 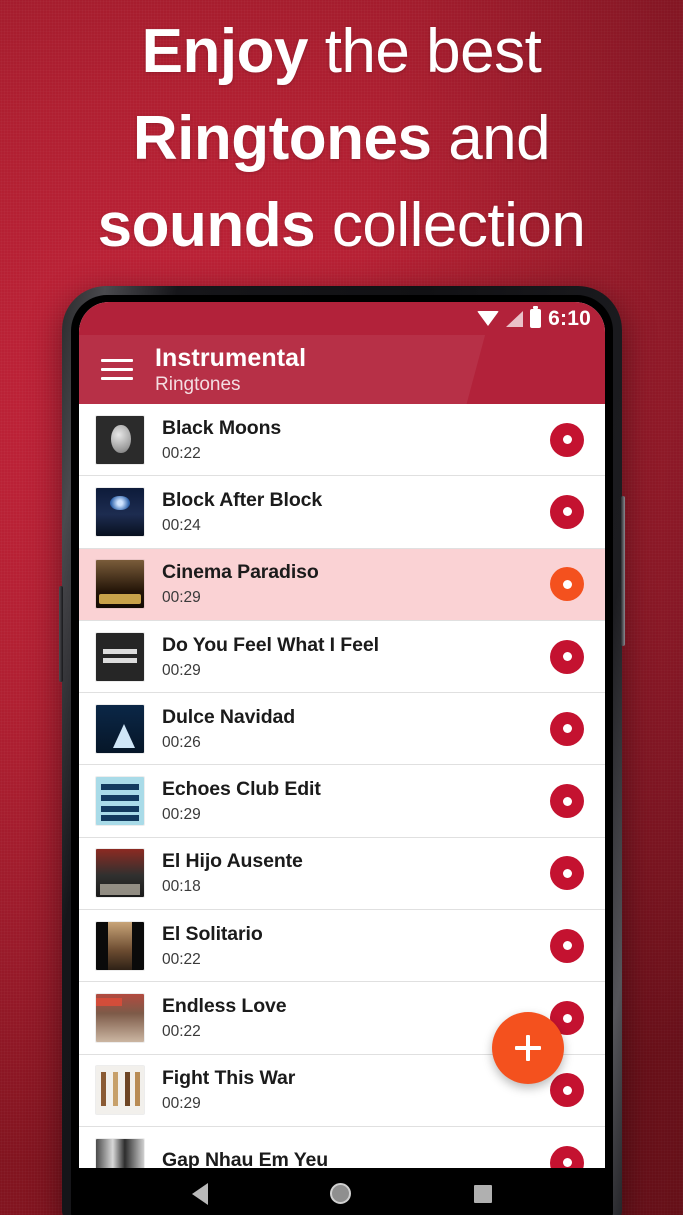 I want to click on home-circle-icon, so click(x=341, y=1193).